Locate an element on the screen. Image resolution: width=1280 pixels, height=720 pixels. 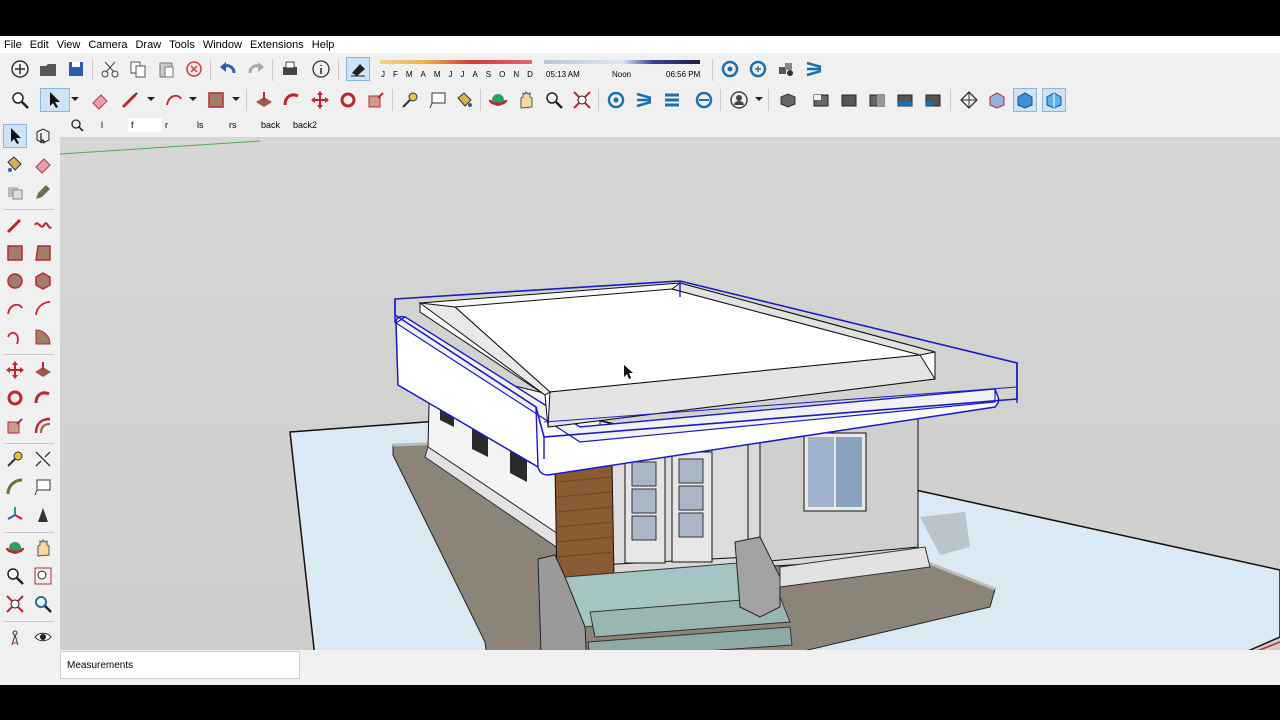
front-view-icon is located at coordinates (849, 100).